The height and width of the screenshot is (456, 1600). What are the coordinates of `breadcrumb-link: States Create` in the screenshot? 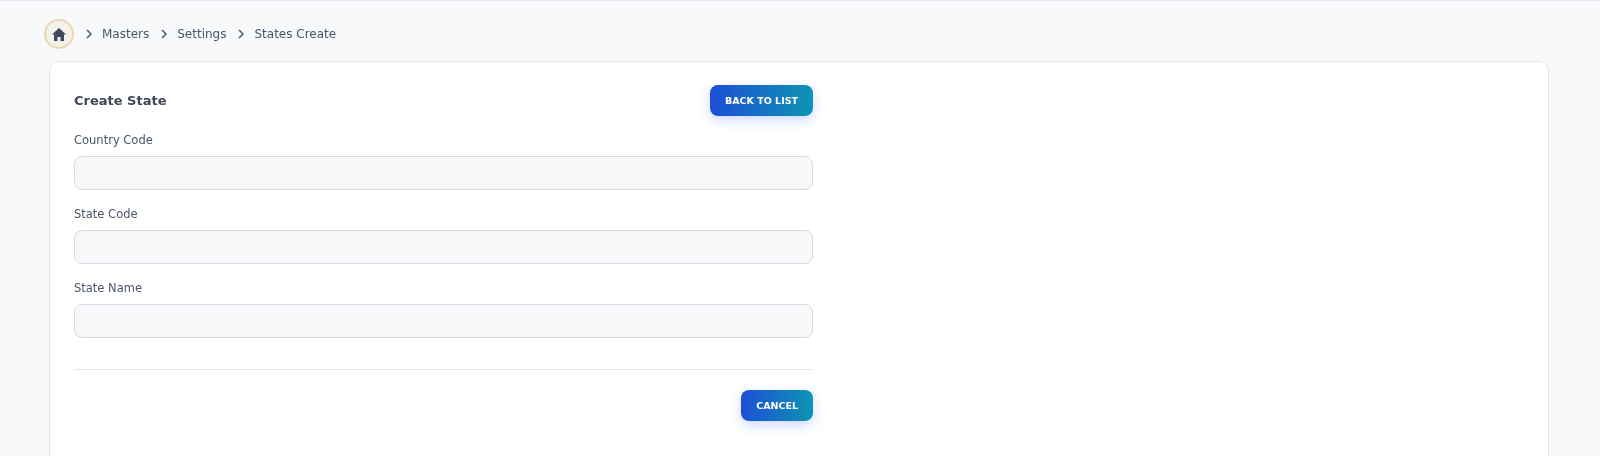 It's located at (295, 34).